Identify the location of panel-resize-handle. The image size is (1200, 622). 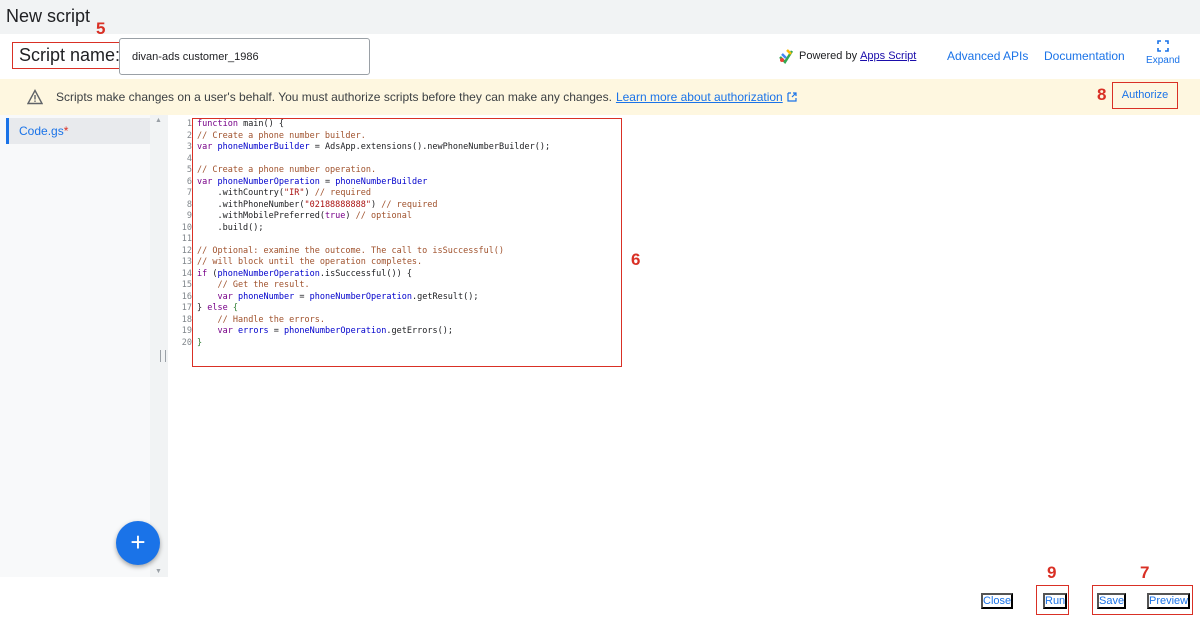
(163, 356).